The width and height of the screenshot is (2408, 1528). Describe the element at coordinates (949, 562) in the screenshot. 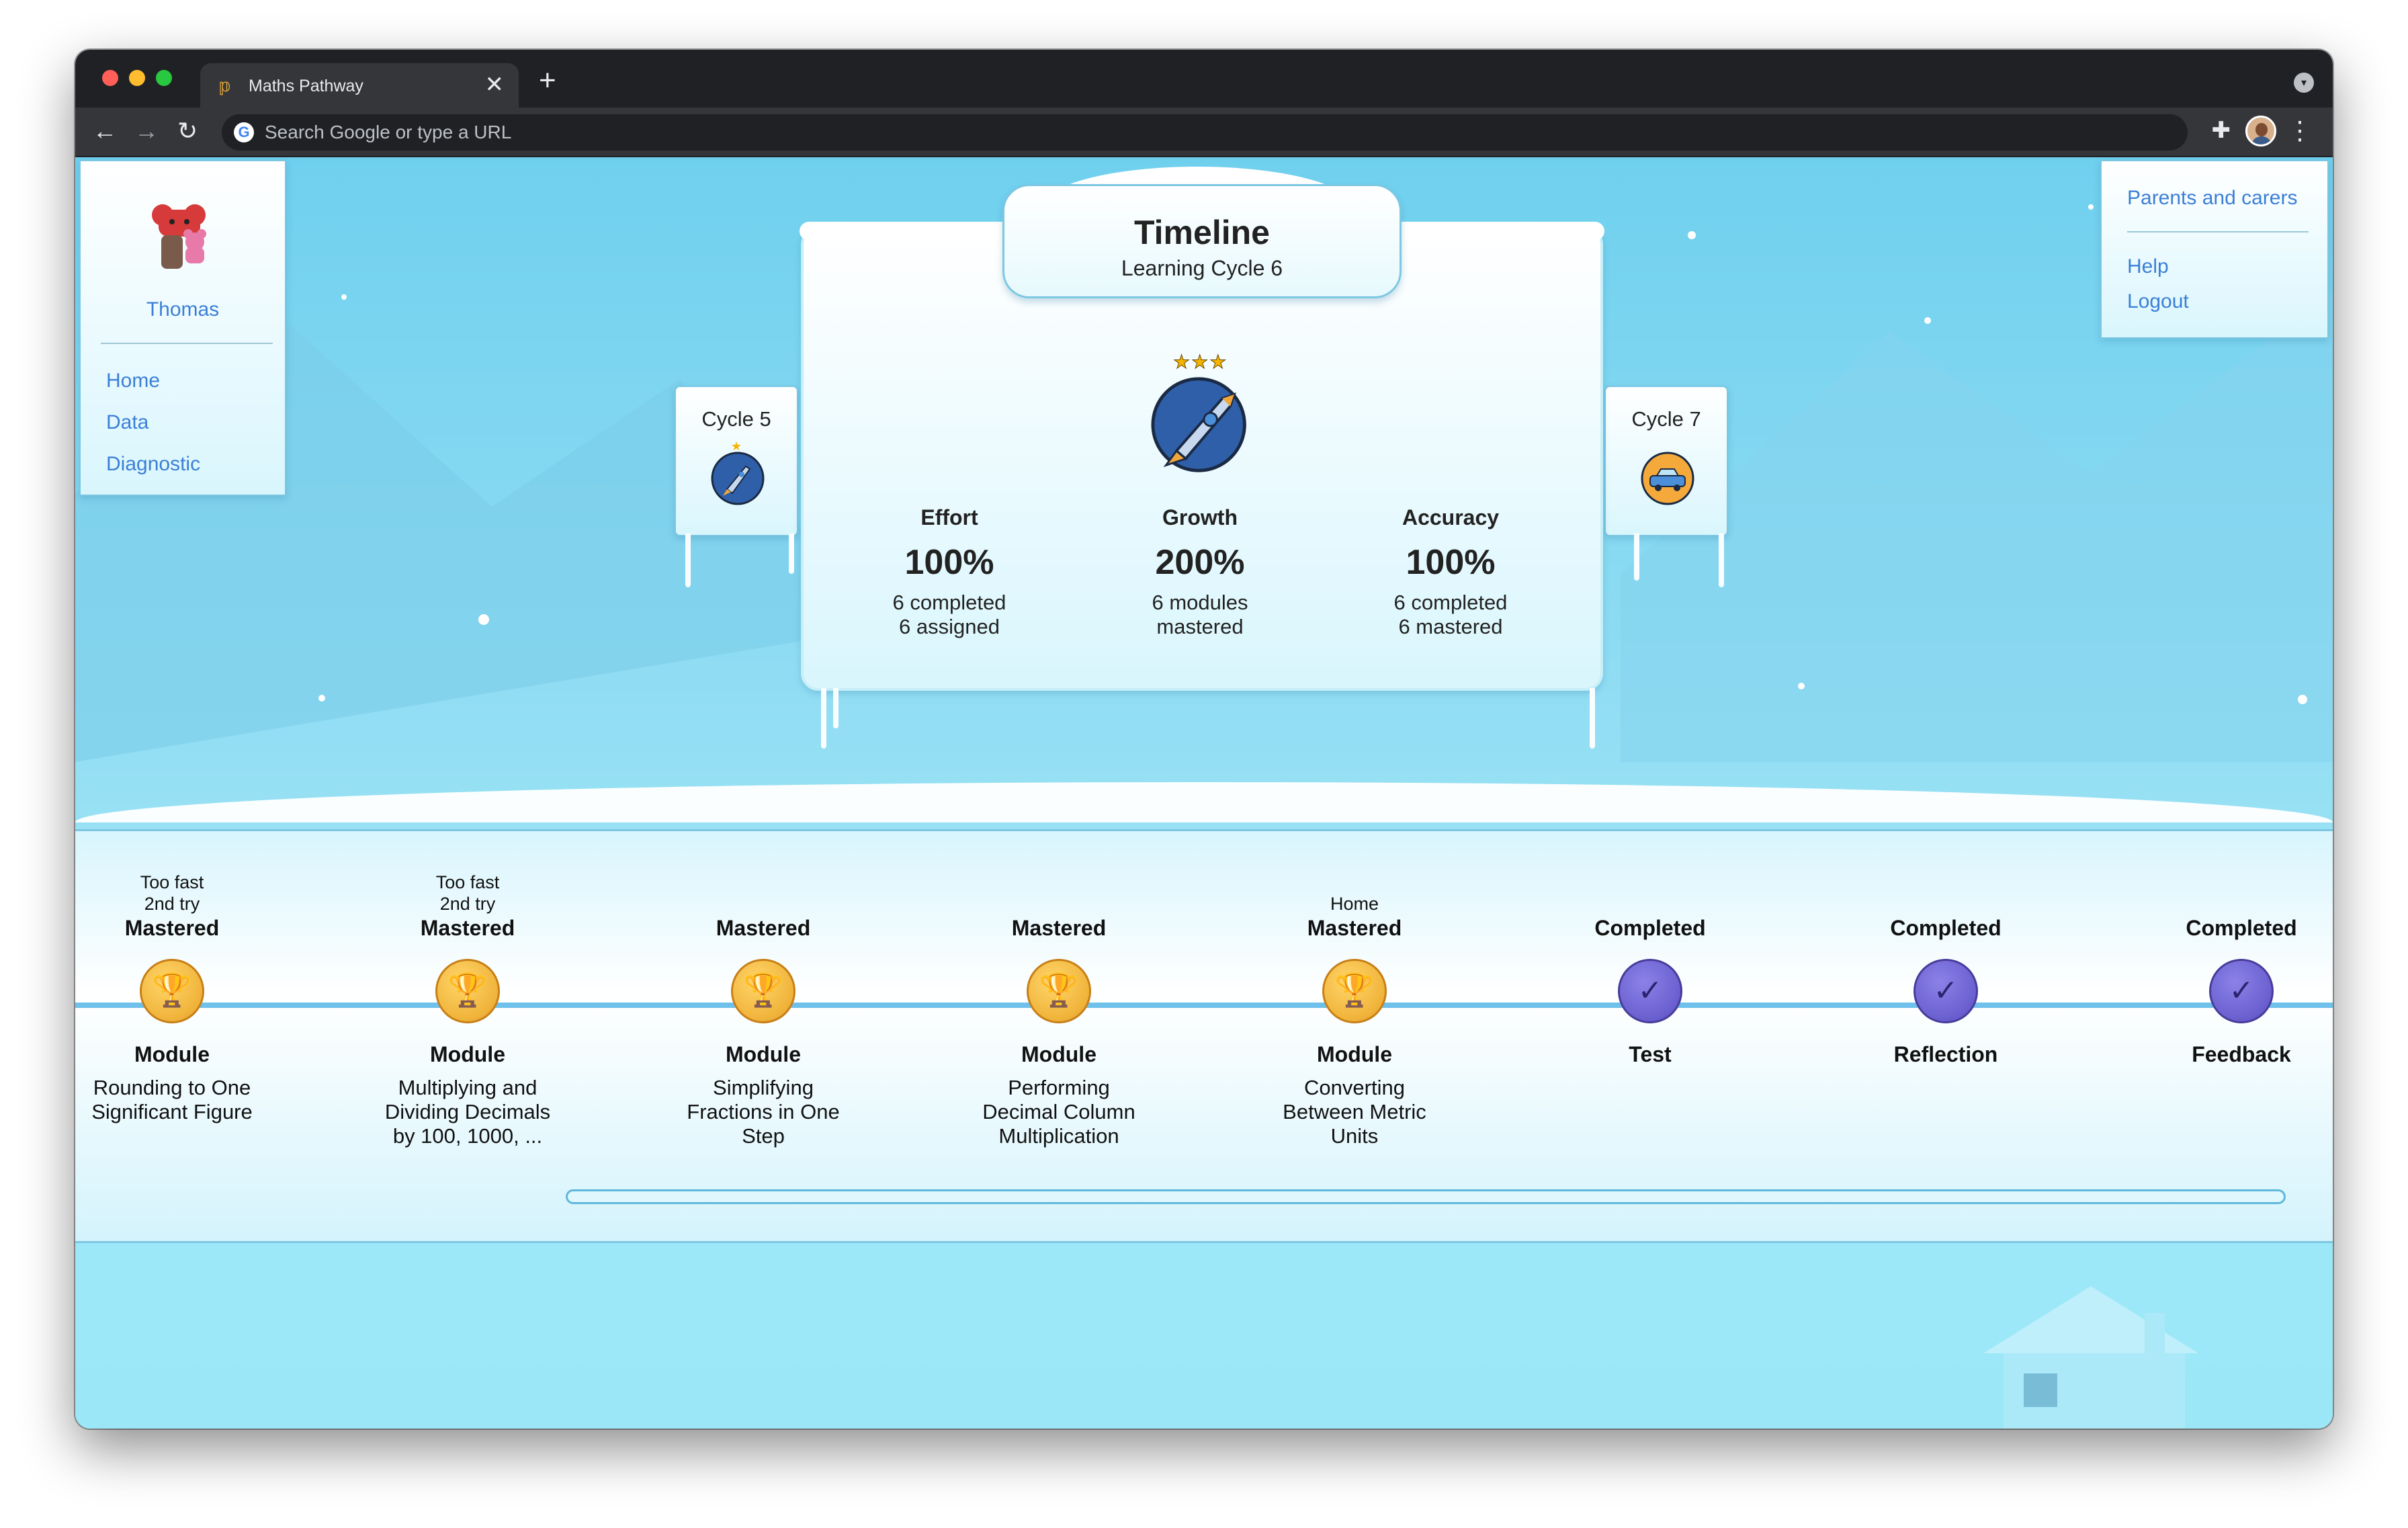

I see `effort-value: 100%` at that location.